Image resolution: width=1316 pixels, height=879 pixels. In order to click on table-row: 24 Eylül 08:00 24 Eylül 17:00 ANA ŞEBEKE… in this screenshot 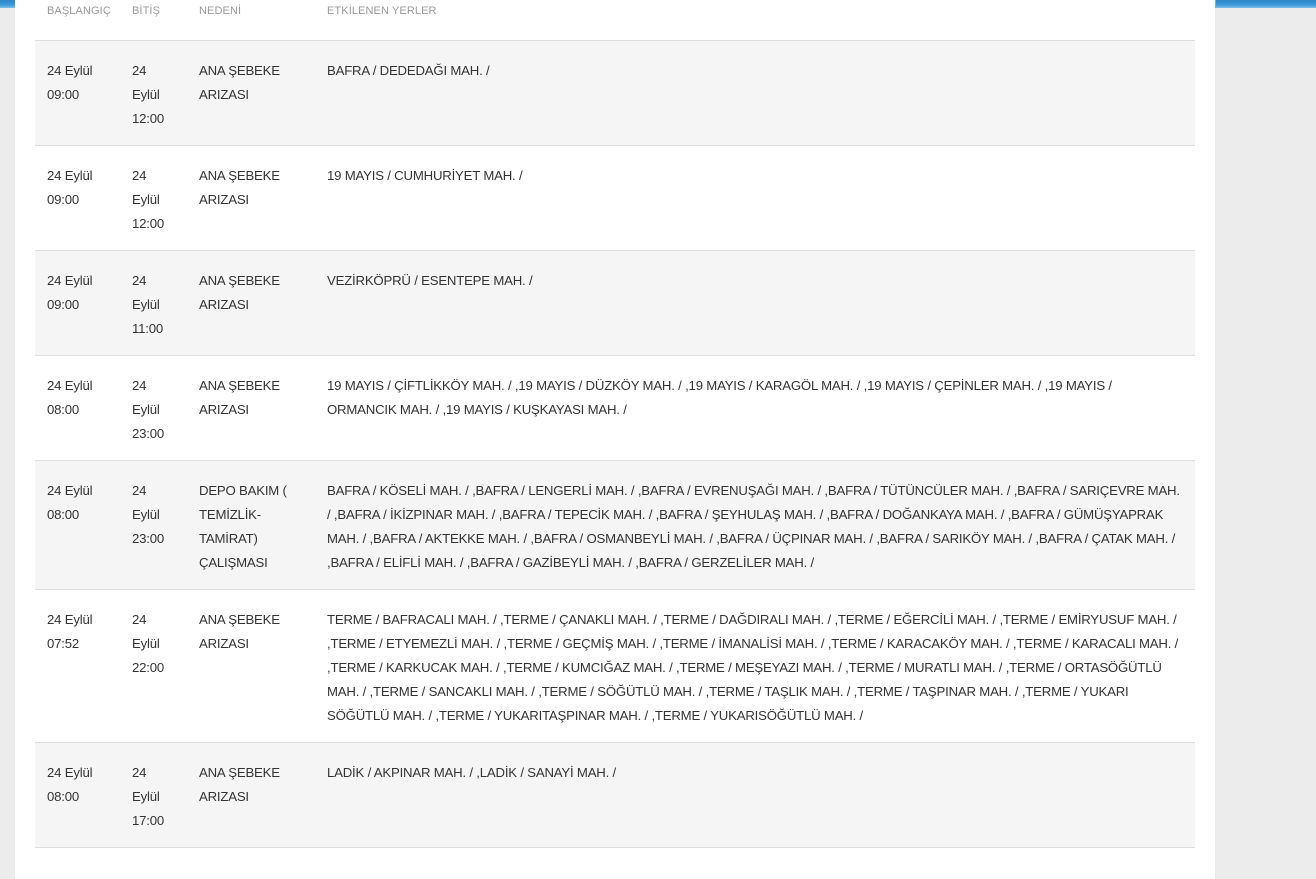, I will do `click(615, 795)`.